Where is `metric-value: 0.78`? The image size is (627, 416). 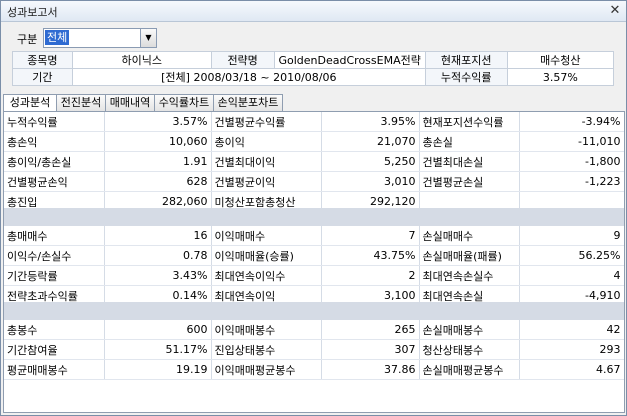
metric-value: 0.78 is located at coordinates (158, 255).